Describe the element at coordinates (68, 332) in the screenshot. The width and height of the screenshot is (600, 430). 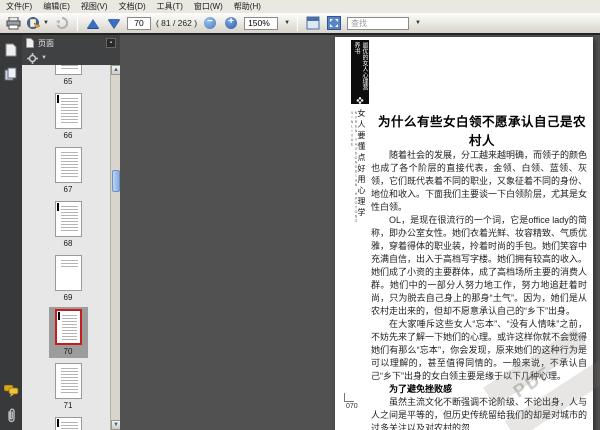
I see `page-thumbnail-selected: 70` at that location.